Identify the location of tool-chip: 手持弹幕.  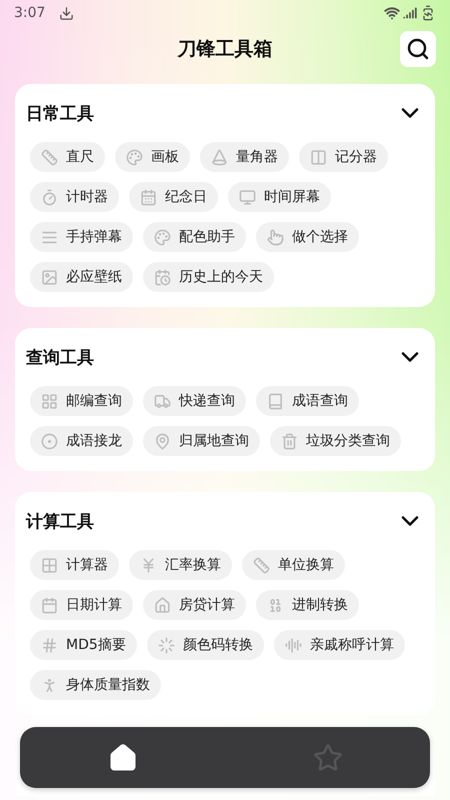
(81, 237).